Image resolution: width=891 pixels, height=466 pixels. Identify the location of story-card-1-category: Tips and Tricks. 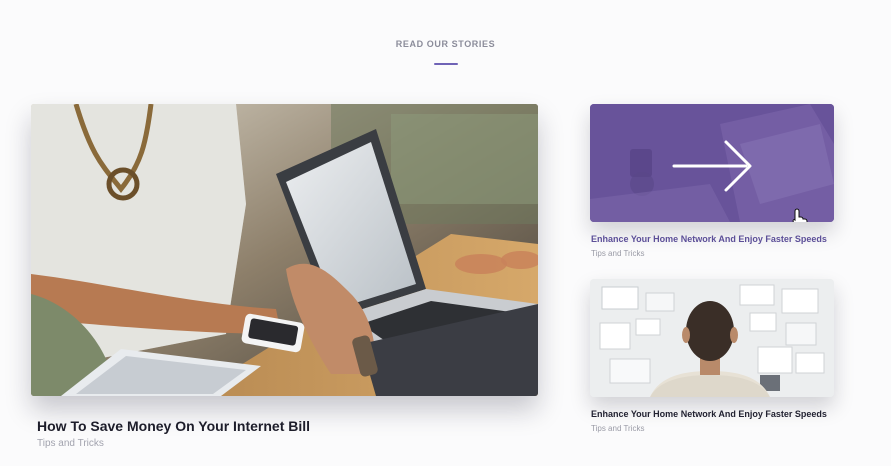
(618, 253).